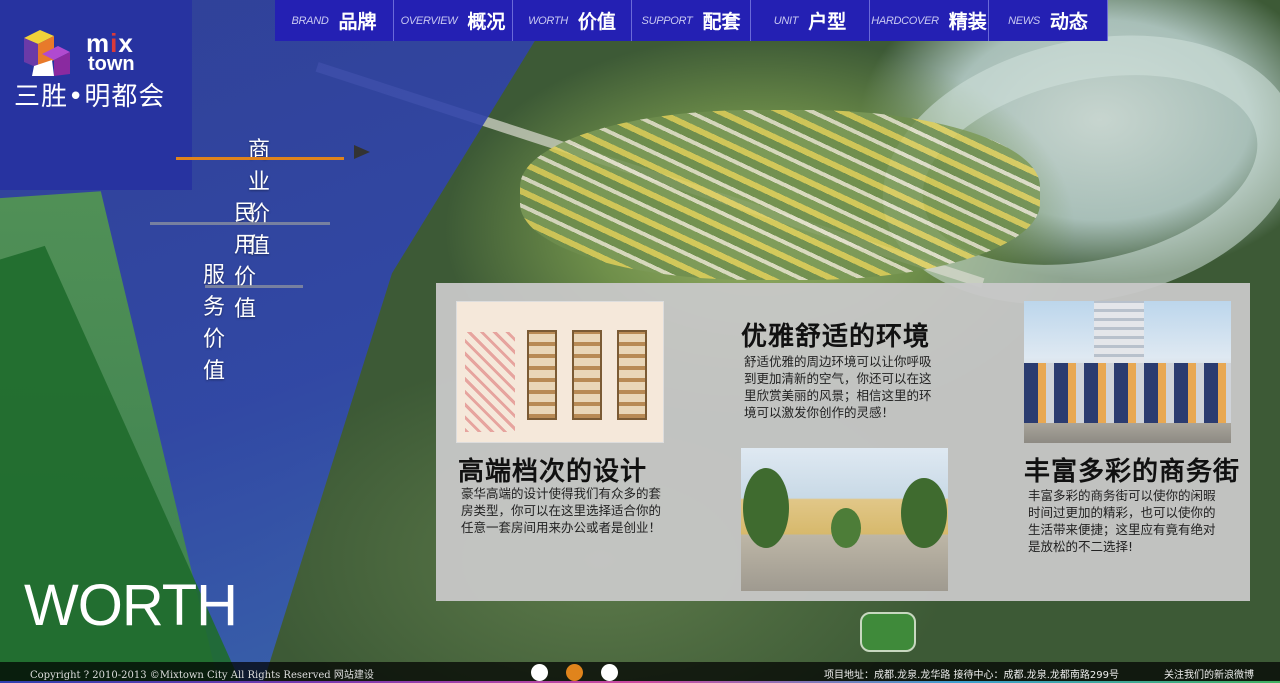 Image resolution: width=1280 pixels, height=683 pixels. Describe the element at coordinates (357, 22) in the screenshot. I see `nav-item-zh-label: 品牌` at that location.